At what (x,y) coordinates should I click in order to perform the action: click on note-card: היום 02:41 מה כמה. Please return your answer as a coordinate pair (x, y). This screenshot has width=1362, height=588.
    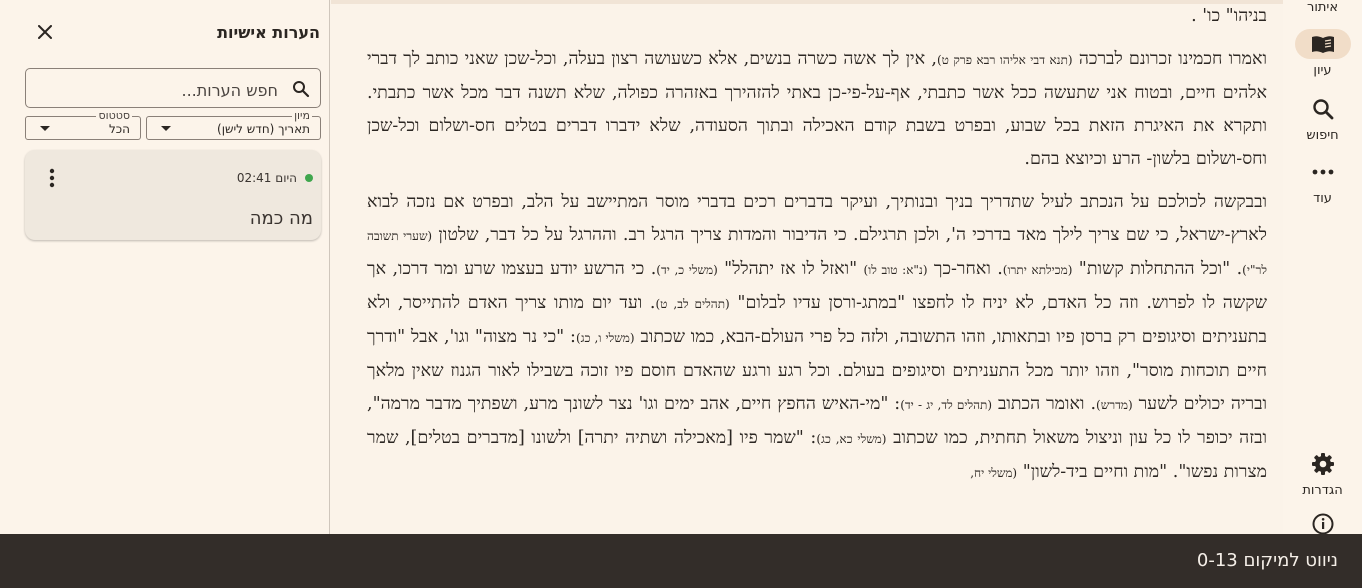
    Looking at the image, I should click on (173, 195).